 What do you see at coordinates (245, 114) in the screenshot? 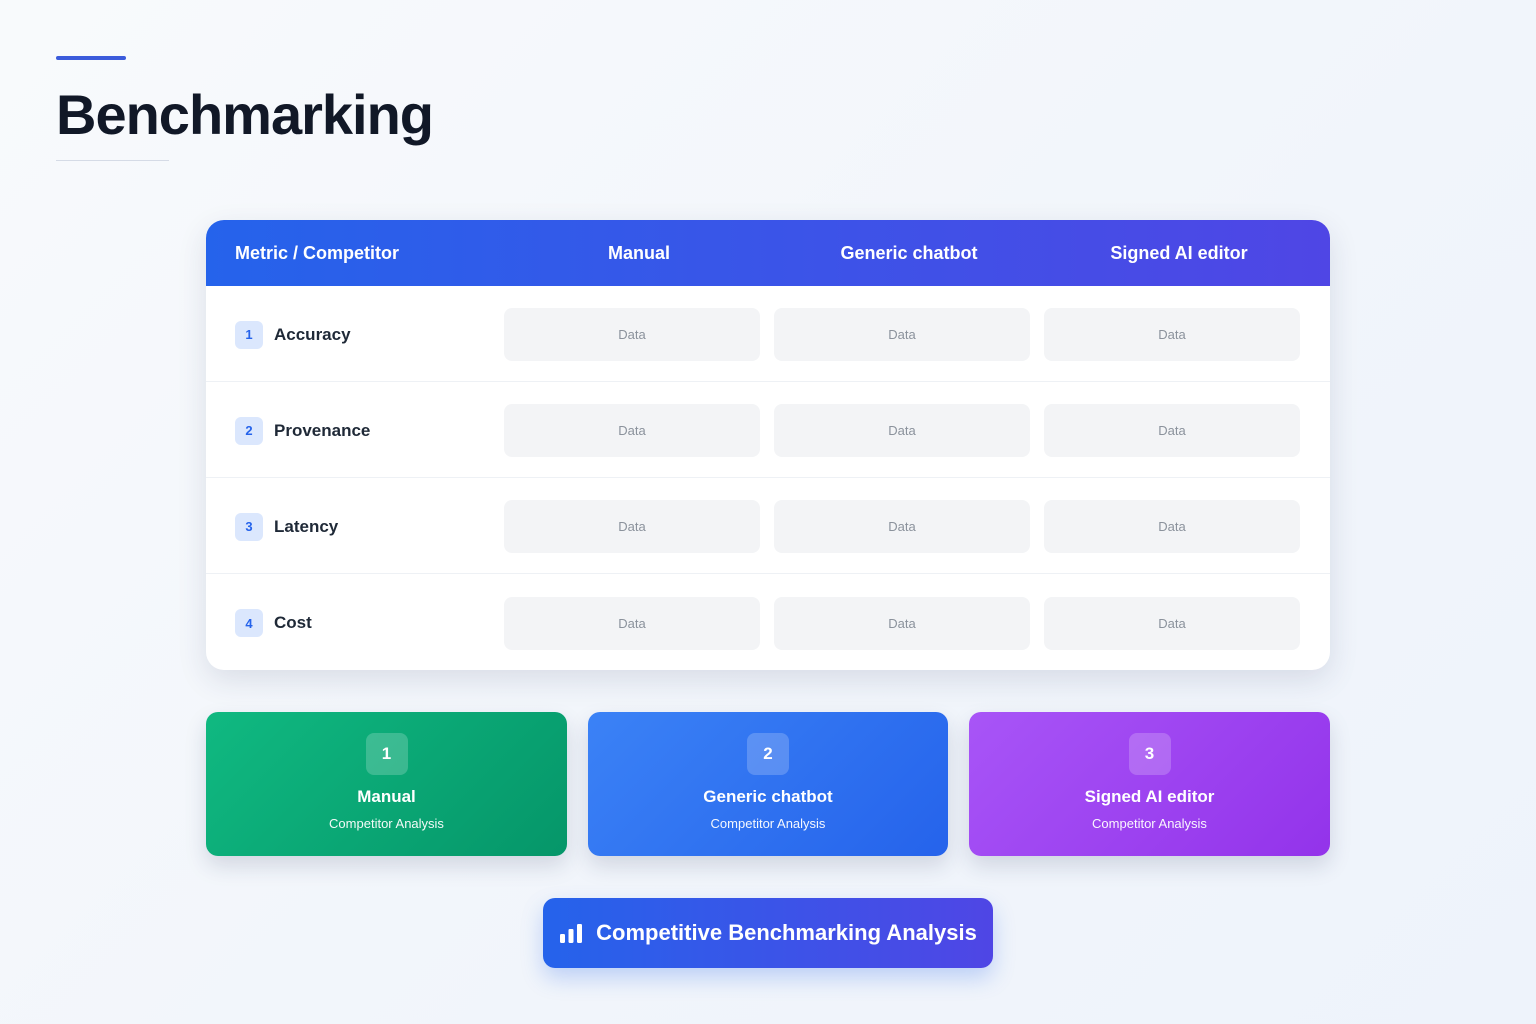
I see `page-title: Benchmarking` at bounding box center [245, 114].